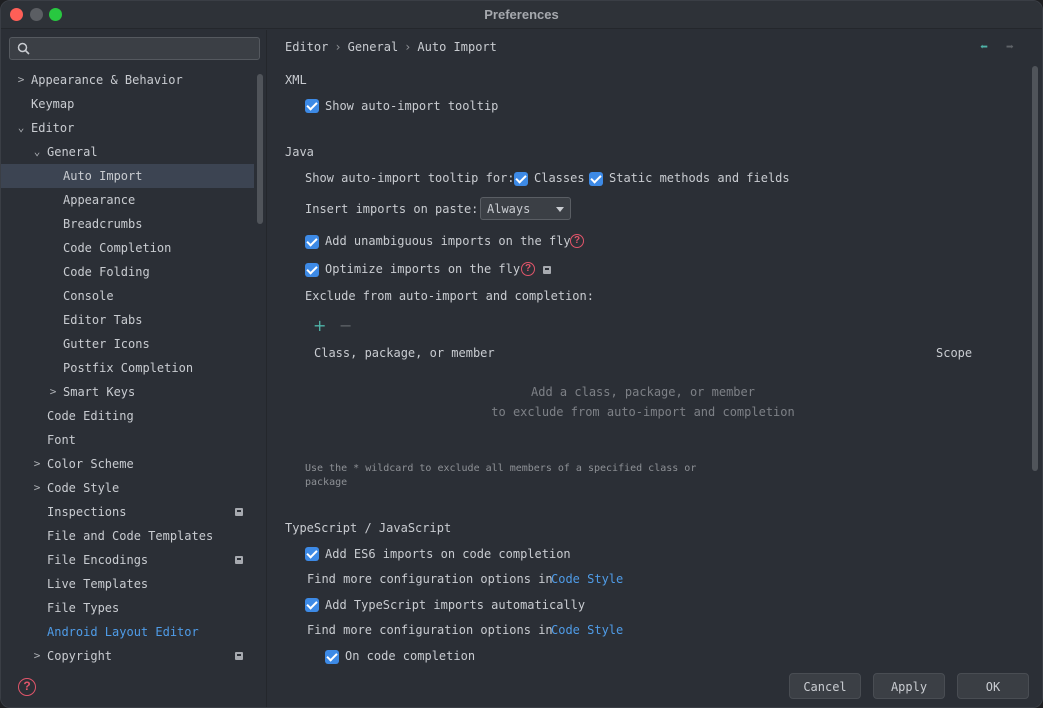 Image resolution: width=1043 pixels, height=708 pixels. I want to click on column-header-member: Class, package, or member, so click(404, 353).